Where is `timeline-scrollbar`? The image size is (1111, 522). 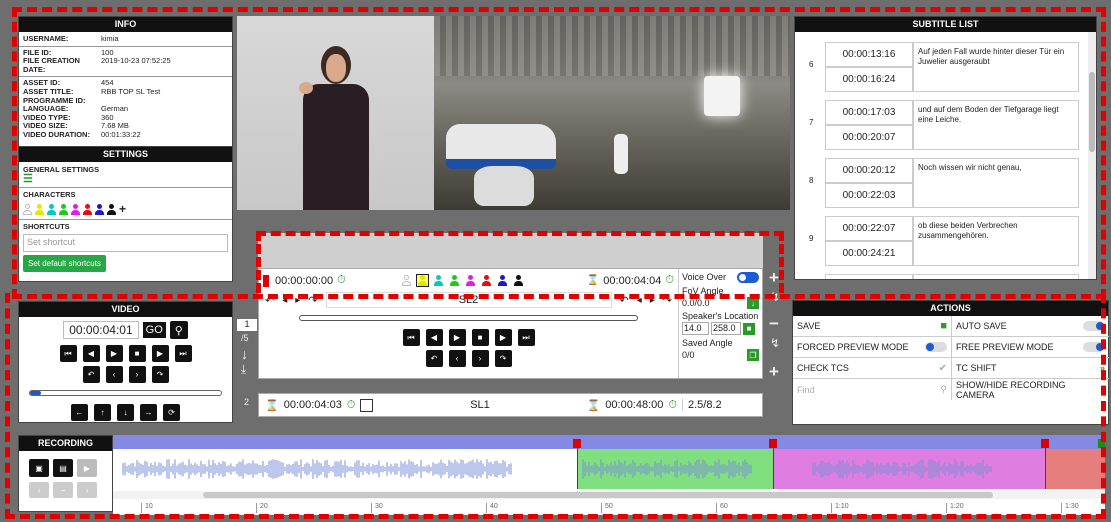 timeline-scrollbar is located at coordinates (609, 495).